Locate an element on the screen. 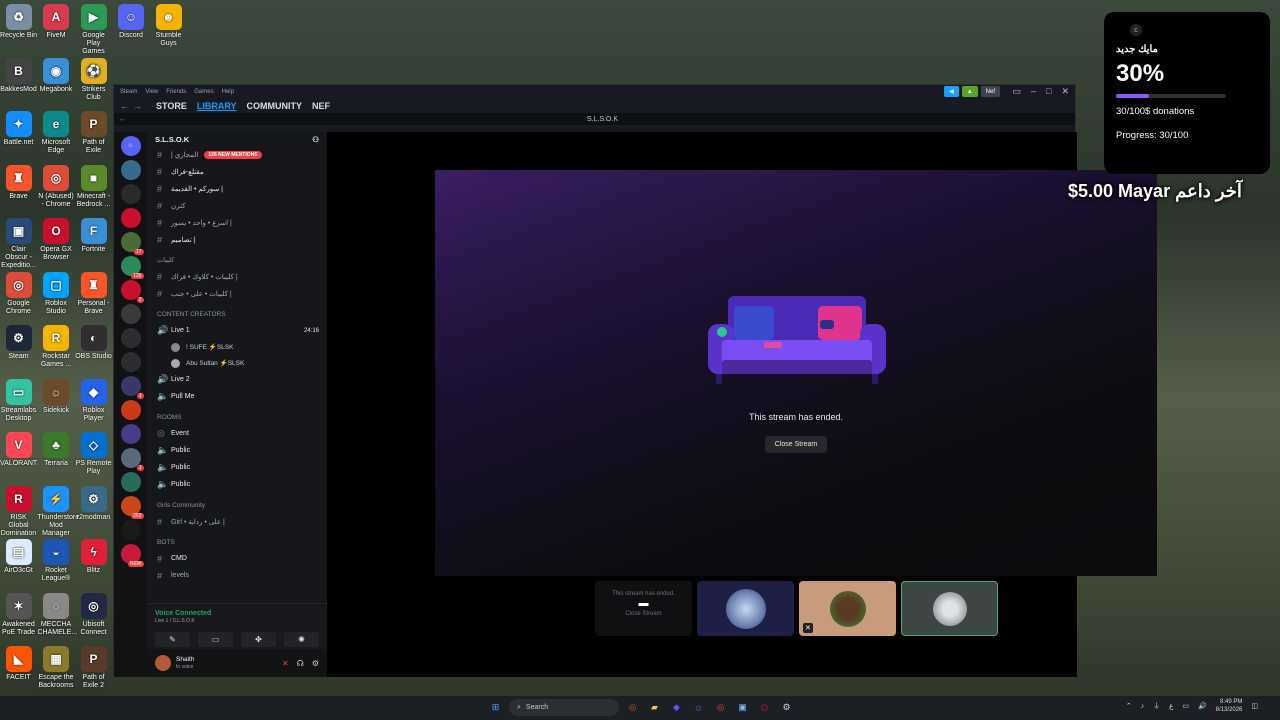 The image size is (1280, 720). desktop-icon: ⚽ Strikers Club is located at coordinates (93, 79).